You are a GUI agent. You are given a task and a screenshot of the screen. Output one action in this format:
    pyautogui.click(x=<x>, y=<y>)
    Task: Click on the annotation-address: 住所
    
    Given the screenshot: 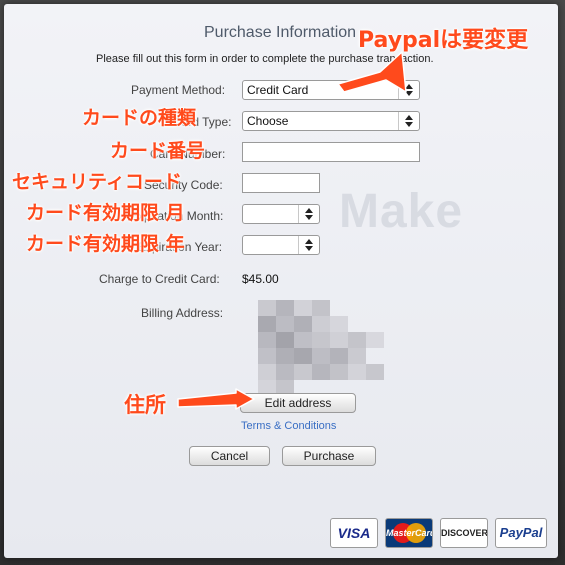 What is the action you would take?
    pyautogui.click(x=145, y=405)
    